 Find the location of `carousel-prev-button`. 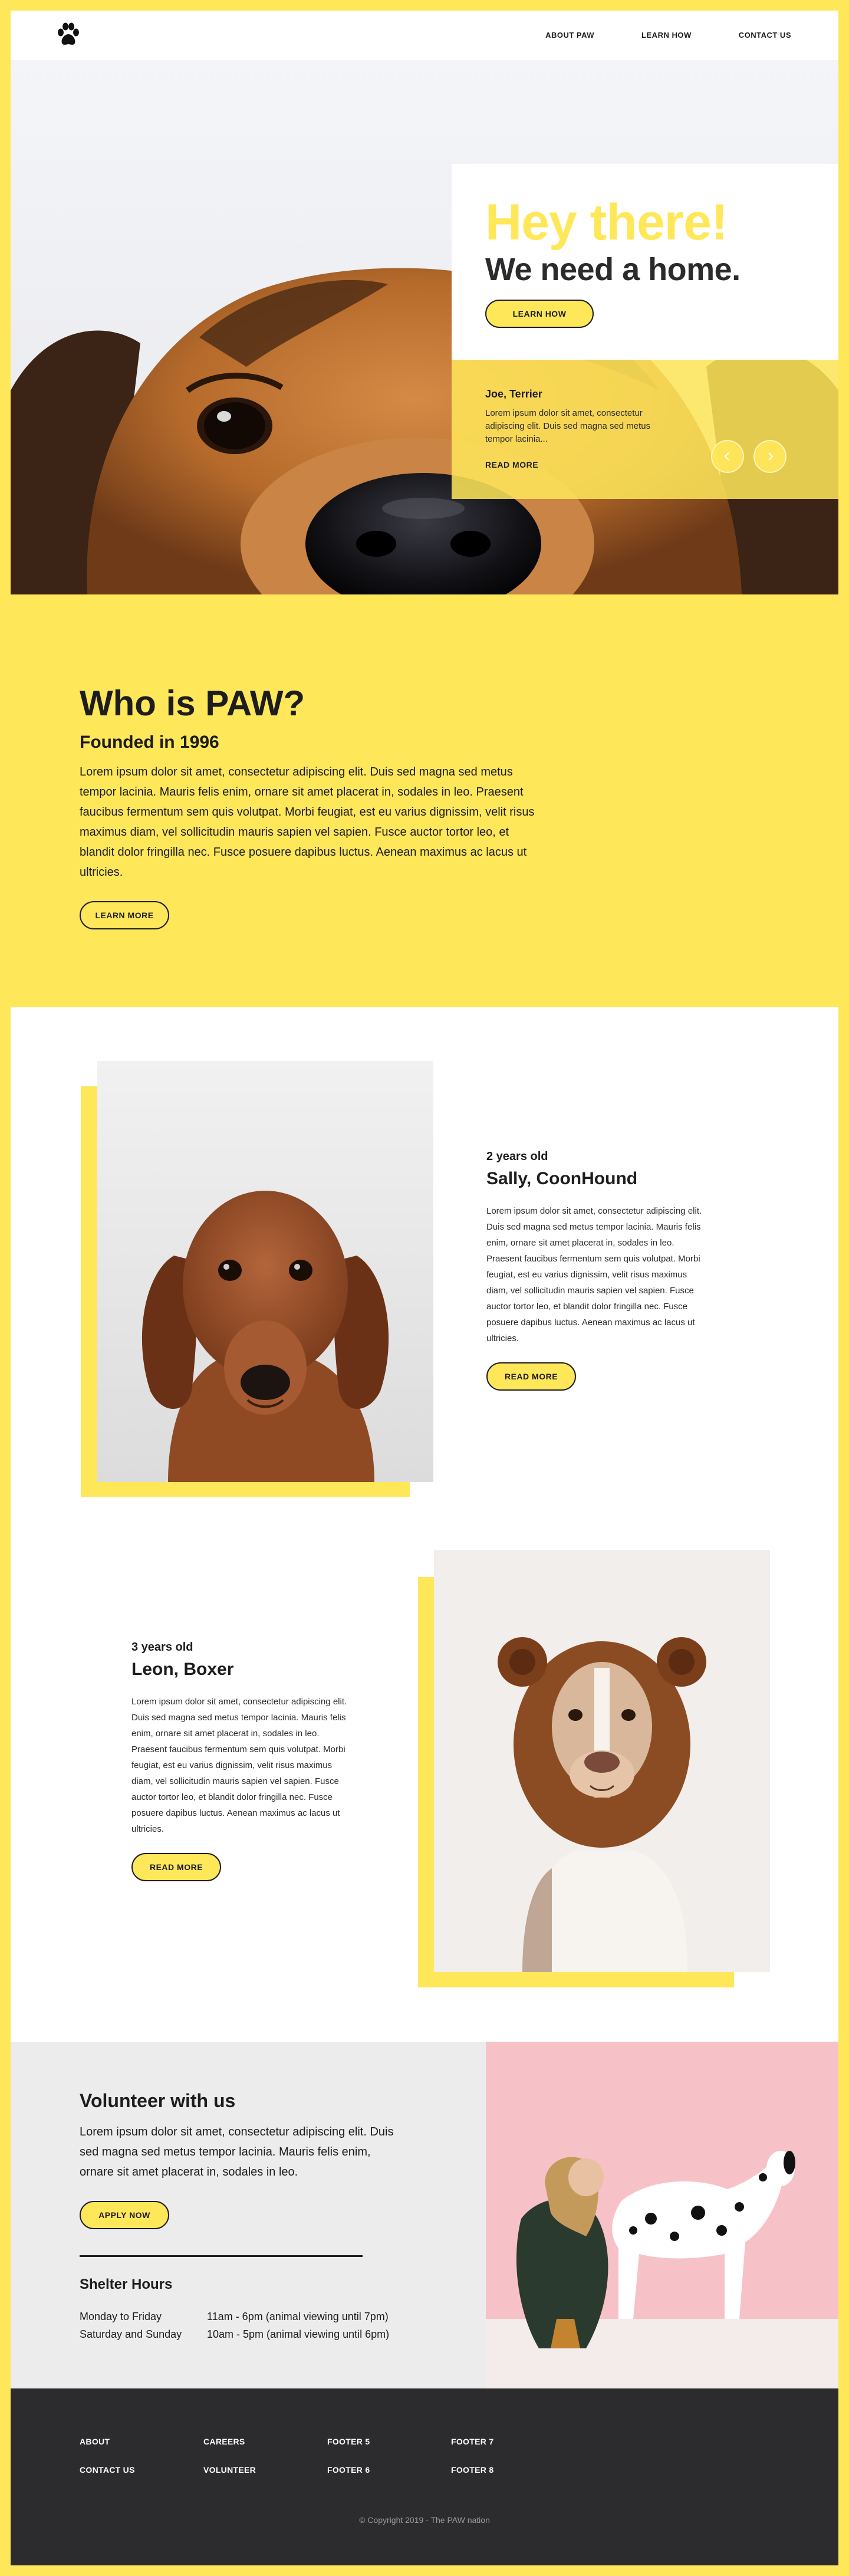

carousel-prev-button is located at coordinates (727, 456).